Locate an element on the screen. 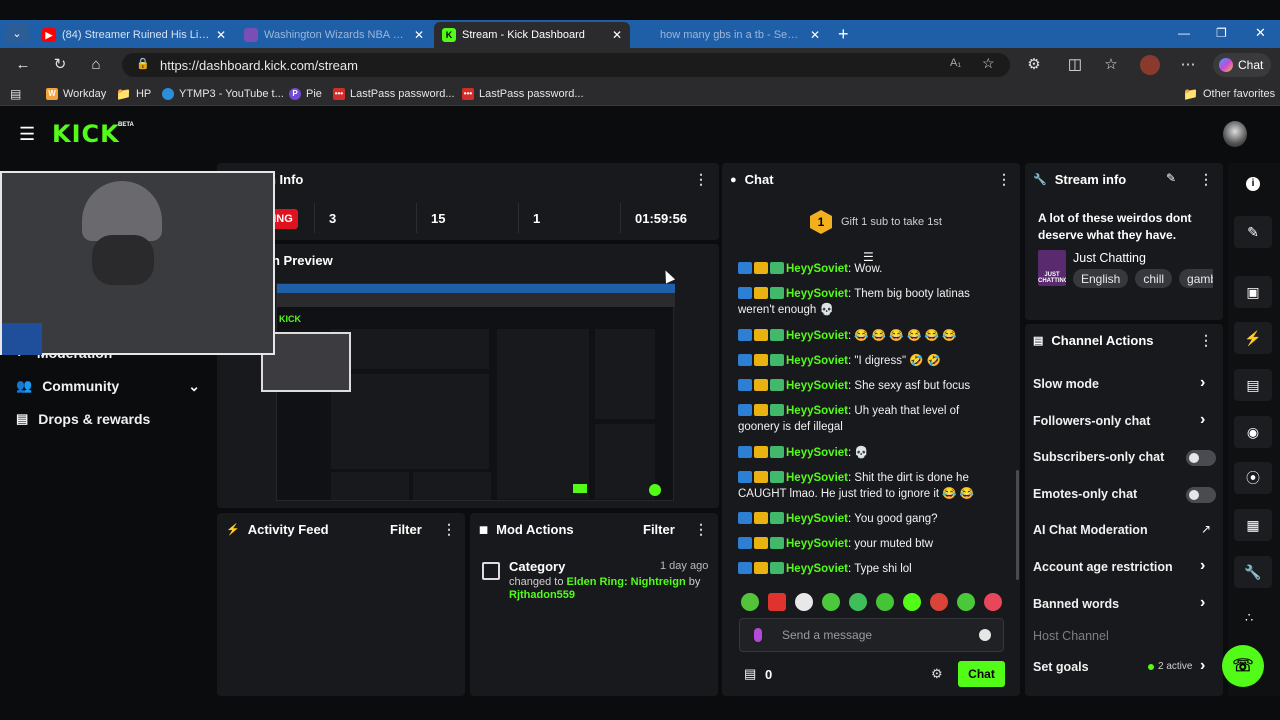 This screenshot has width=1280, height=720. user-avatar is located at coordinates (1235, 134).